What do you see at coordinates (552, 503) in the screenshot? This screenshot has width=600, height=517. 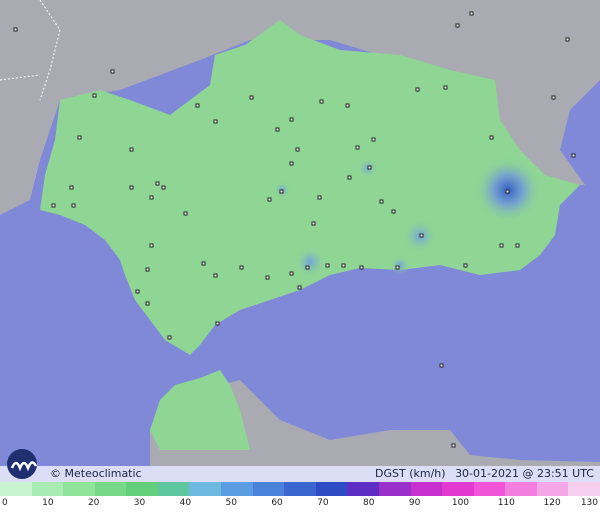 I see `scale-tick-label: 120` at bounding box center [552, 503].